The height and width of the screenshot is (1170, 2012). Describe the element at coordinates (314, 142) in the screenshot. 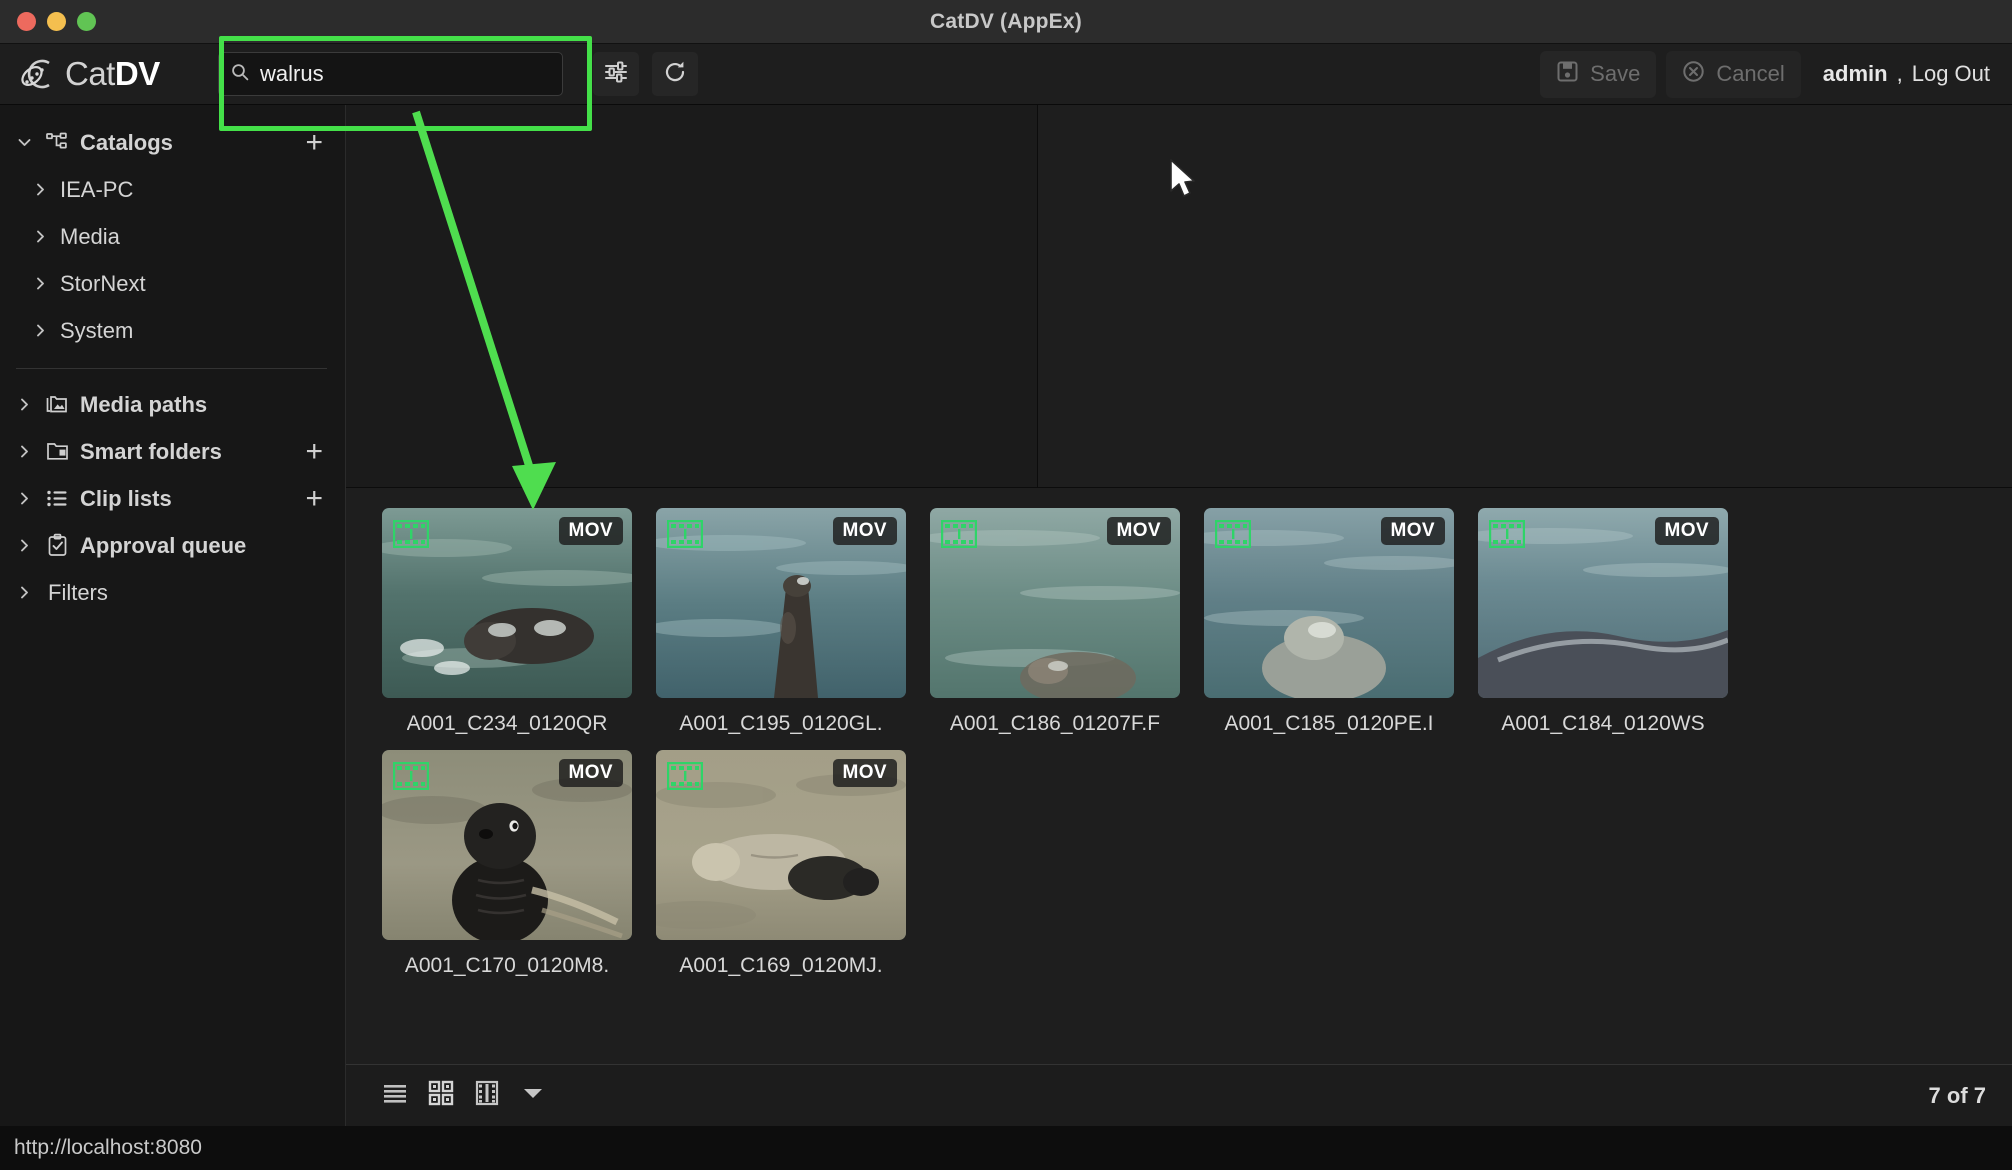

I see `add-catalog-button: +` at that location.